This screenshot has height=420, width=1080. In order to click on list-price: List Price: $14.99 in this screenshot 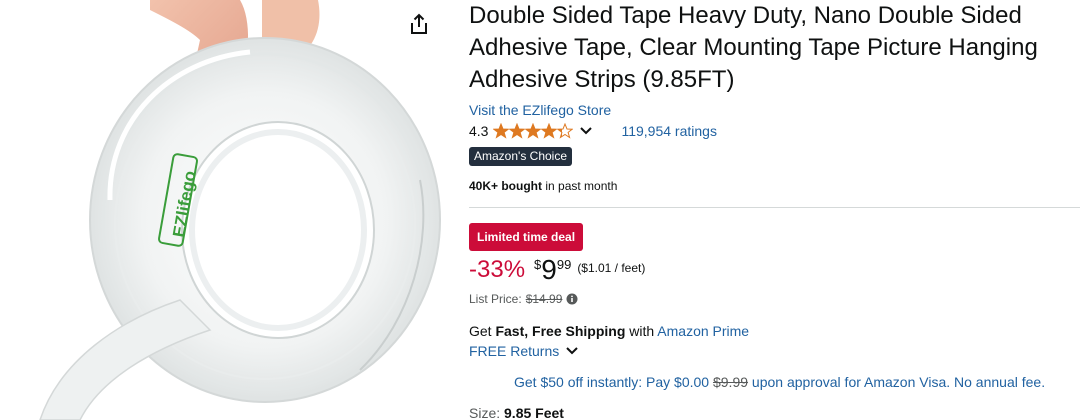, I will do `click(774, 299)`.